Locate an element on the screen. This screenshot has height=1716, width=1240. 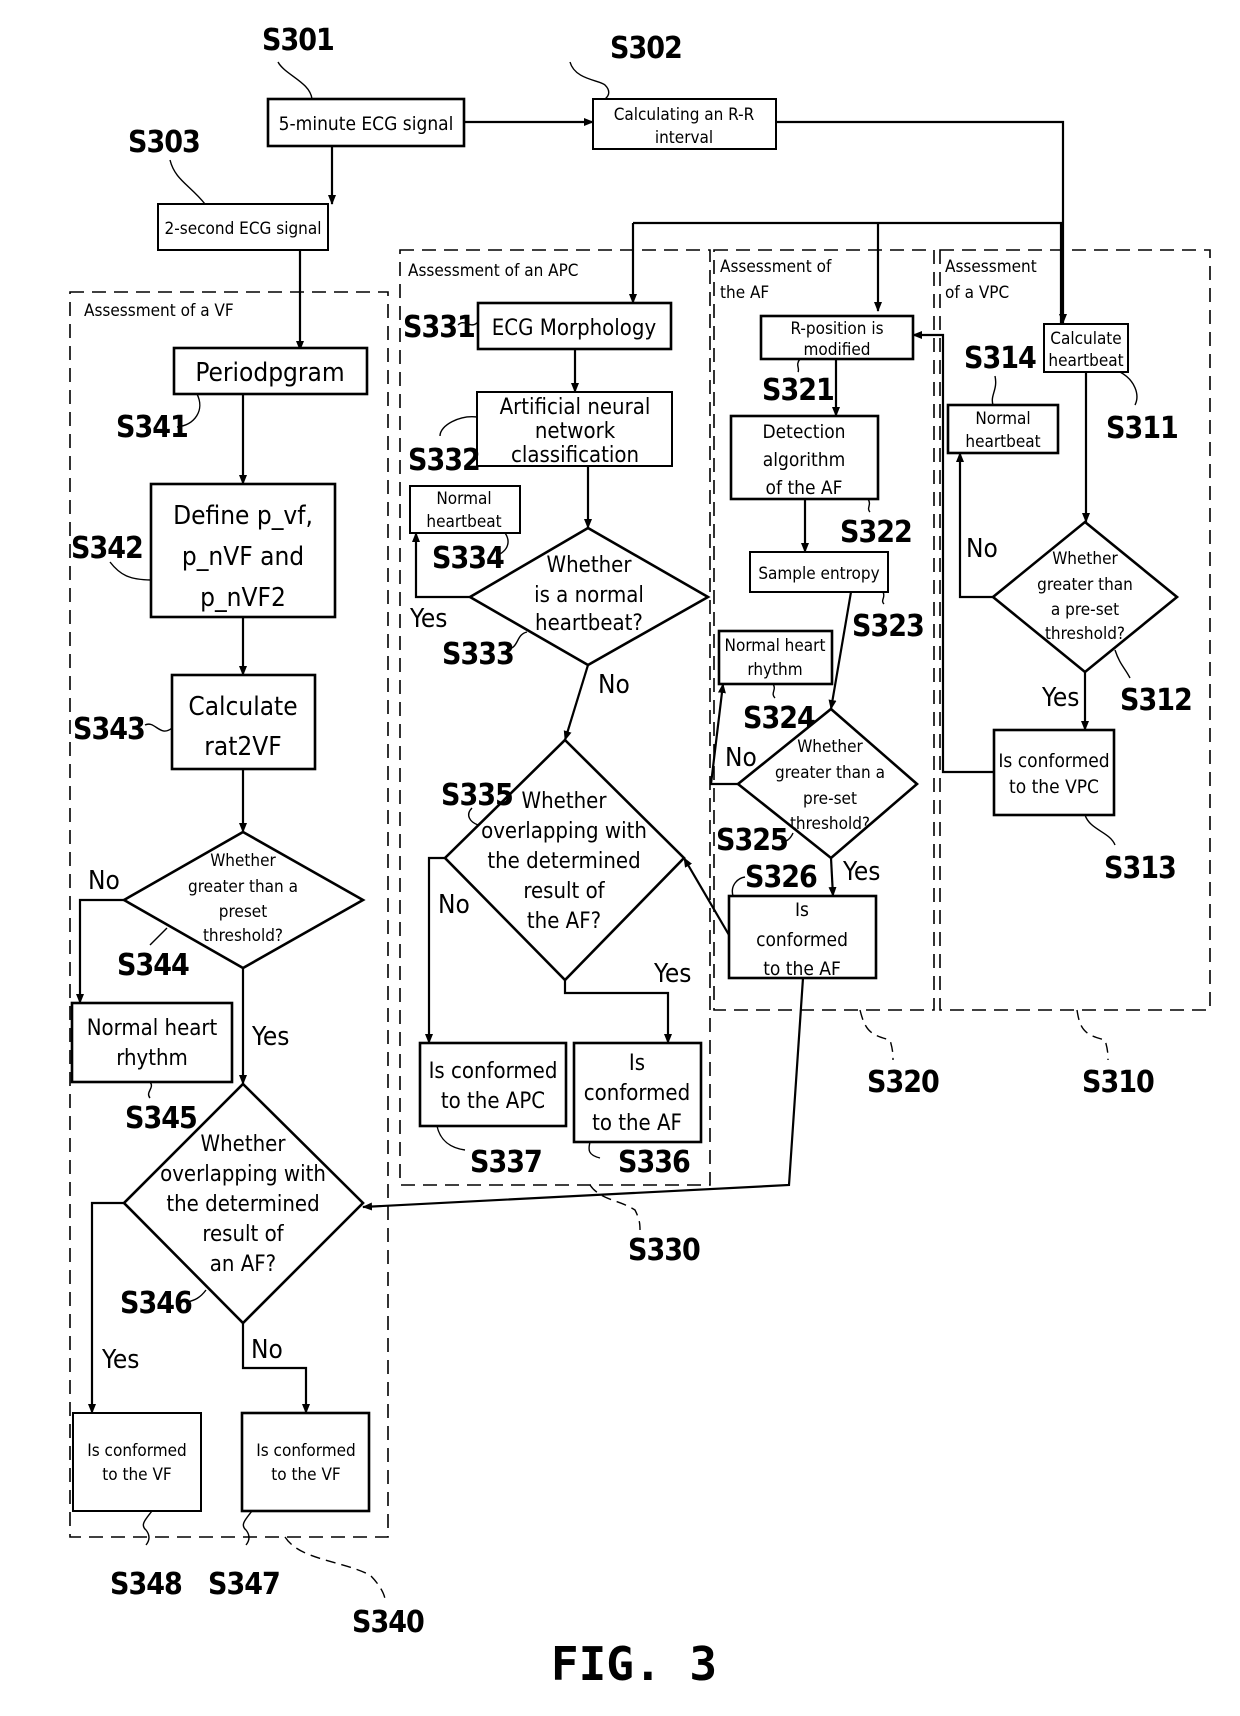
group-apc-ref: S330 is located at coordinates (664, 1250).